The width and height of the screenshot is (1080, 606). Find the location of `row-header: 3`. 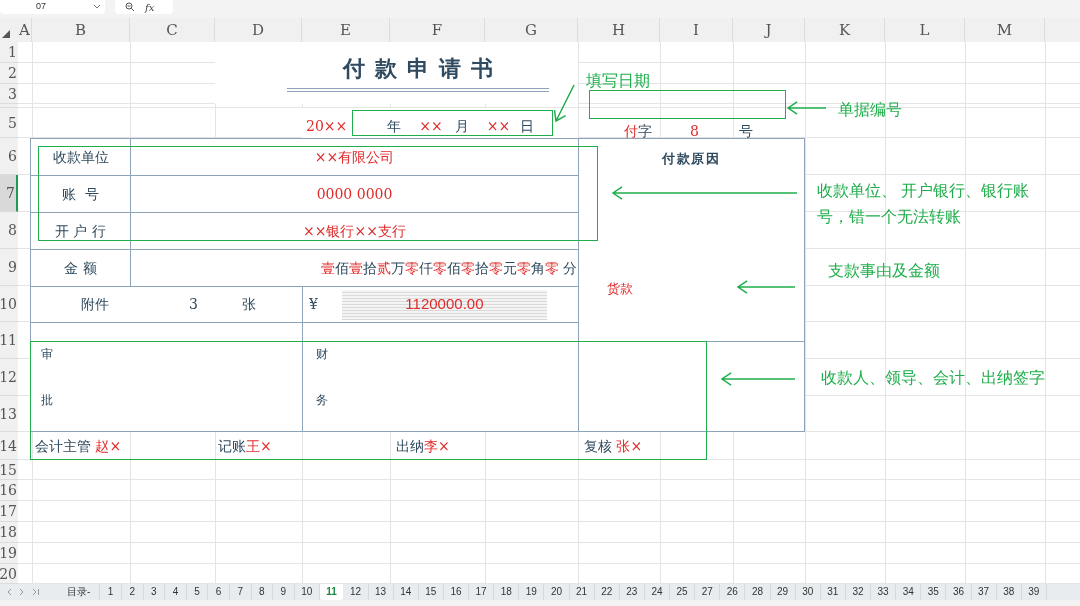

row-header: 3 is located at coordinates (13, 93).